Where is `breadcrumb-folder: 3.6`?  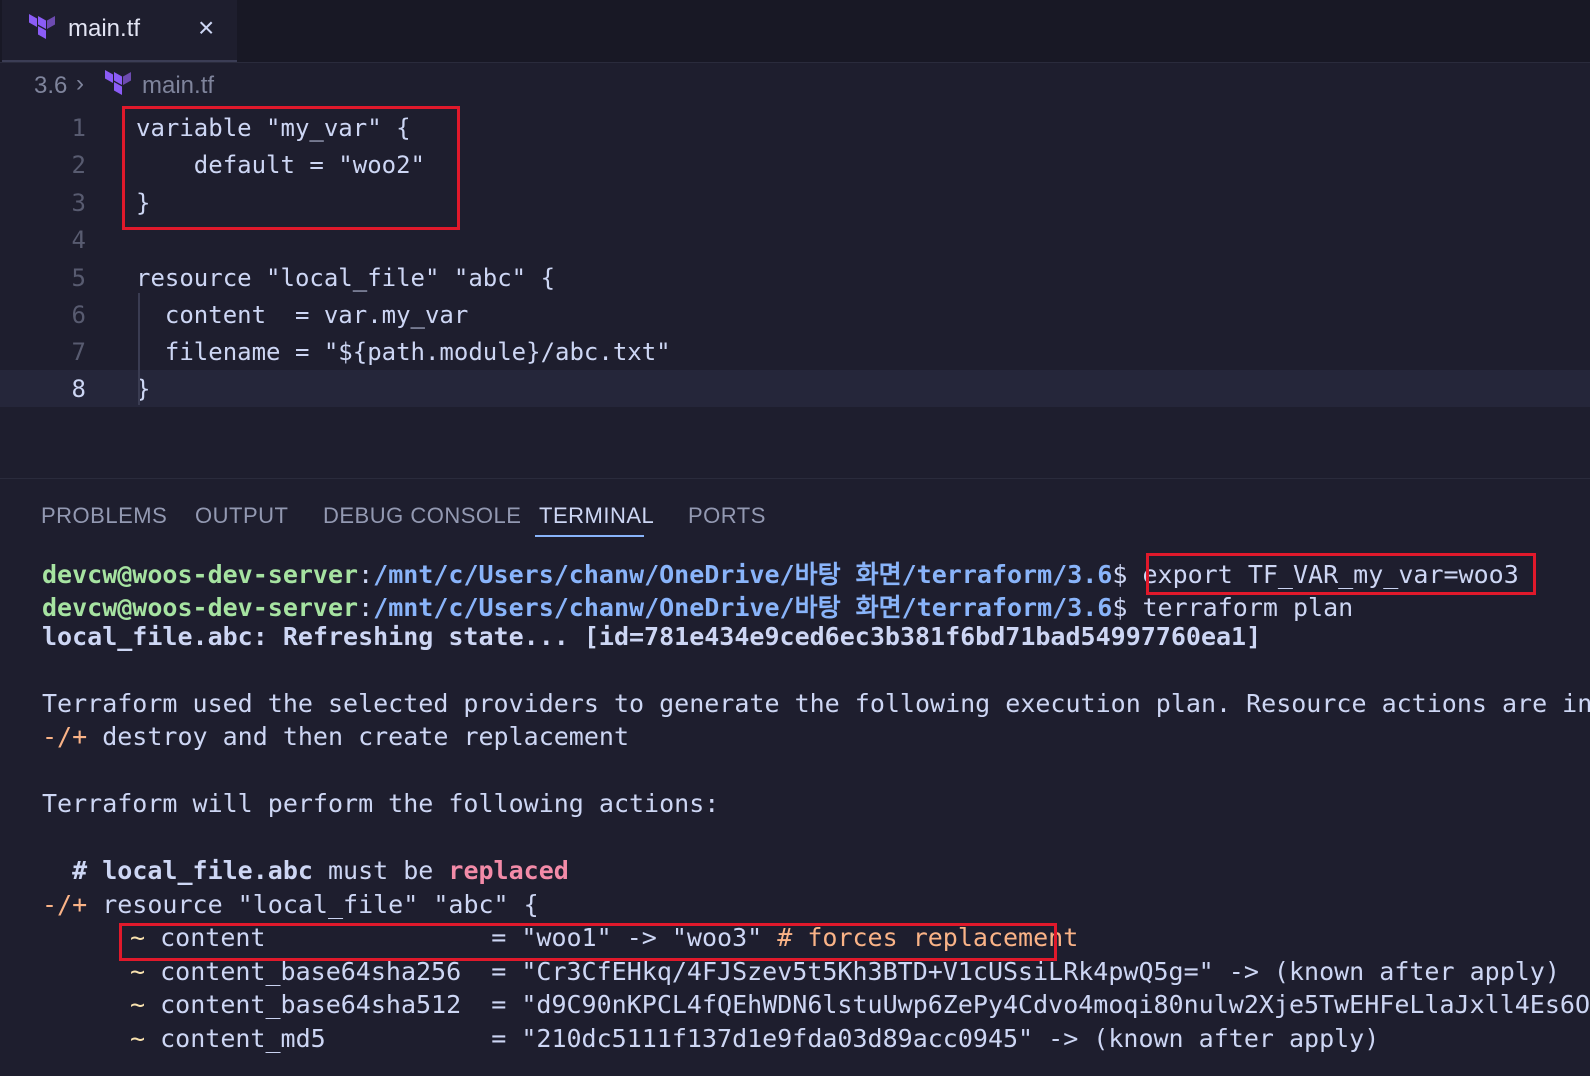
breadcrumb-folder: 3.6 is located at coordinates (50, 86).